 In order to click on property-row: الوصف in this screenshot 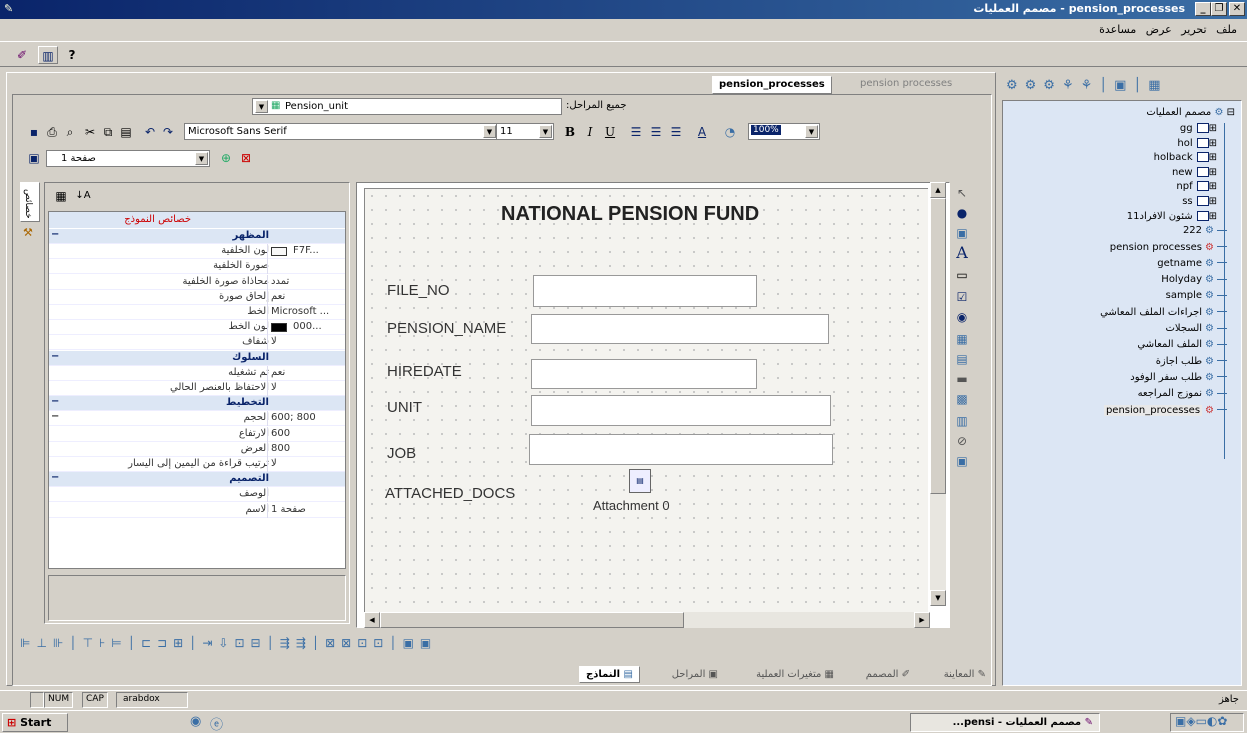, I will do `click(197, 495)`.